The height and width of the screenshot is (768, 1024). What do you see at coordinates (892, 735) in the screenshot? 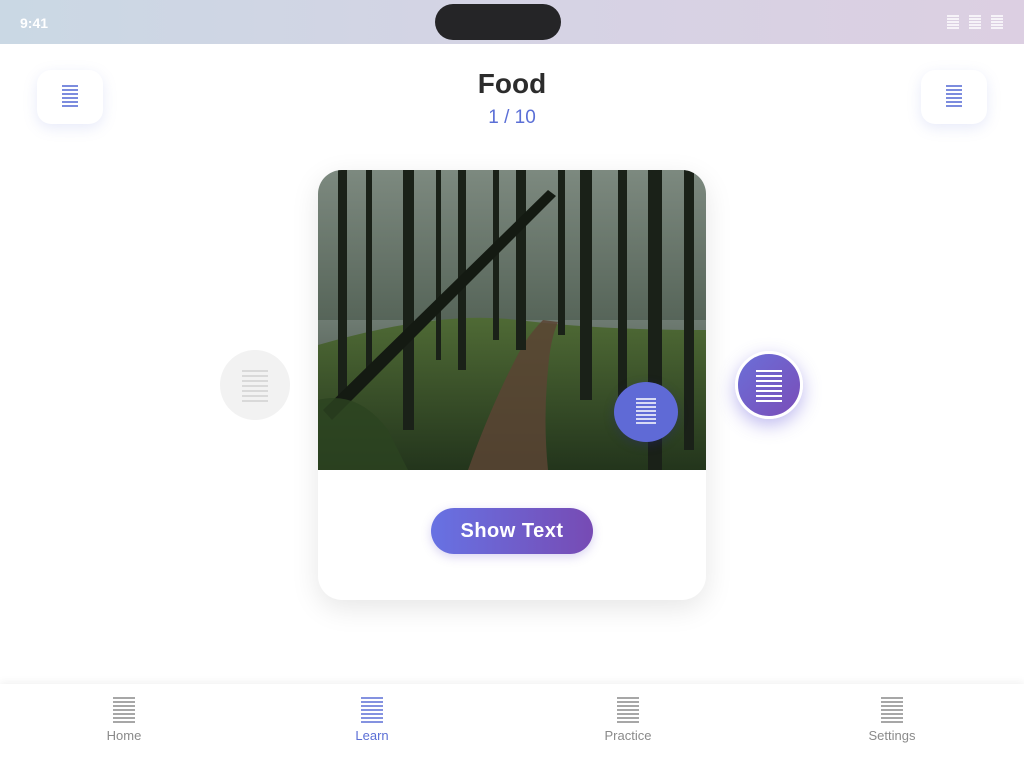
I see `tab-label: Settings` at bounding box center [892, 735].